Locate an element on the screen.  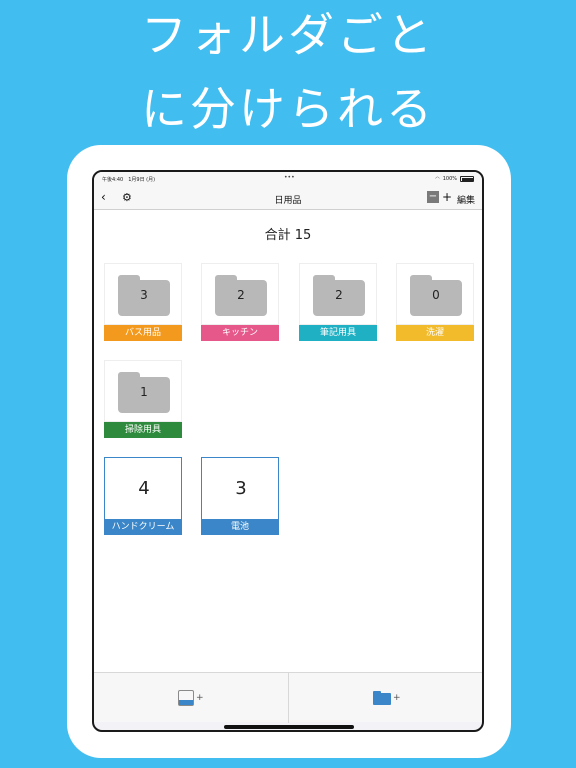
item-count: 4 is located at coordinates (144, 488).